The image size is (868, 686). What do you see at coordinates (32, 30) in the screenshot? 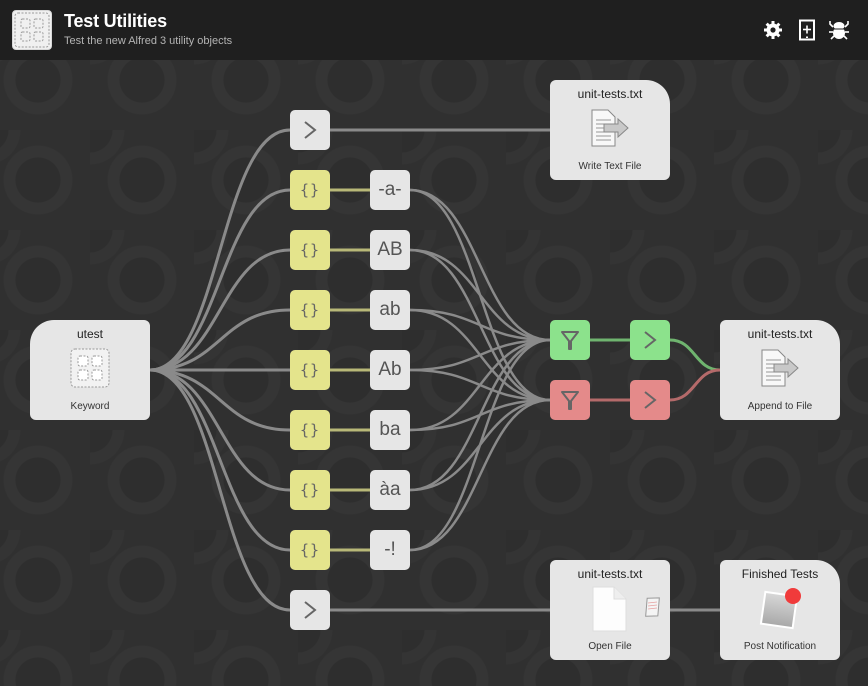
I see `workflow-icon` at bounding box center [32, 30].